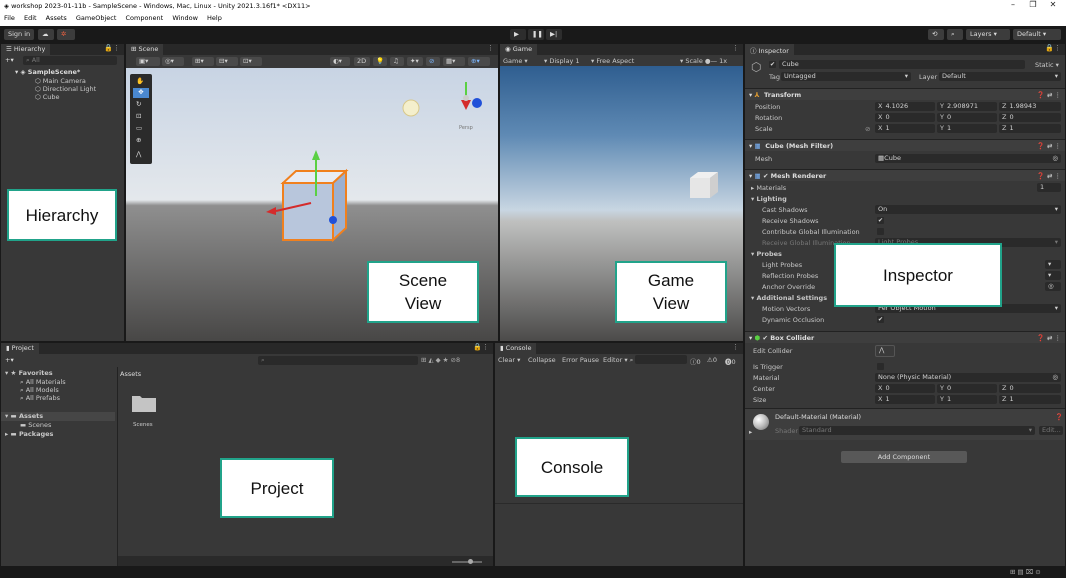  I want to click on sign-in-button: Sign in, so click(19, 34).